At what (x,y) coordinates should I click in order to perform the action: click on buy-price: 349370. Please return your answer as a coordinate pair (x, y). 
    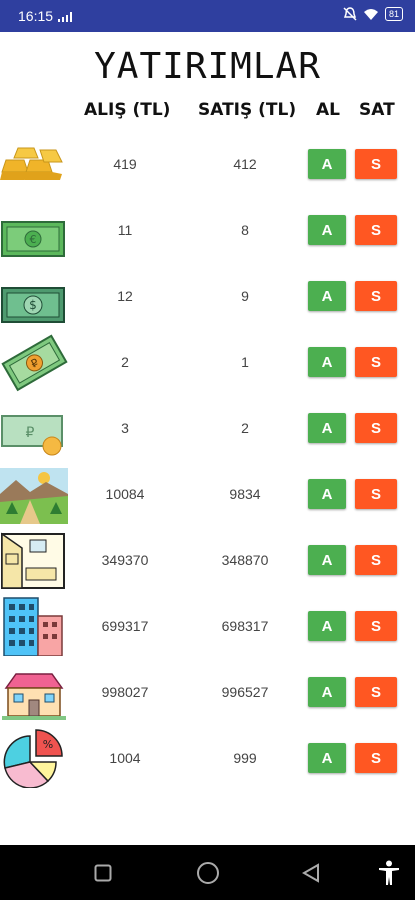
    Looking at the image, I should click on (125, 560).